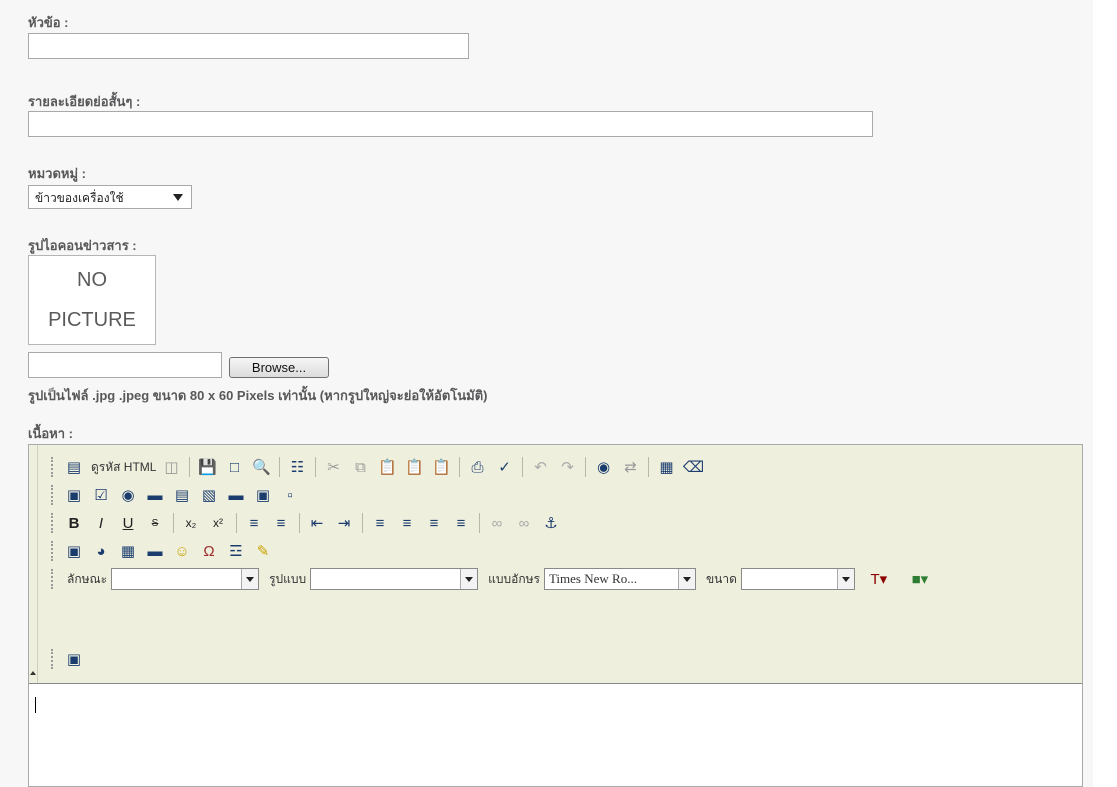 The width and height of the screenshot is (1117, 787). I want to click on unlink-icon: ∞, so click(524, 523).